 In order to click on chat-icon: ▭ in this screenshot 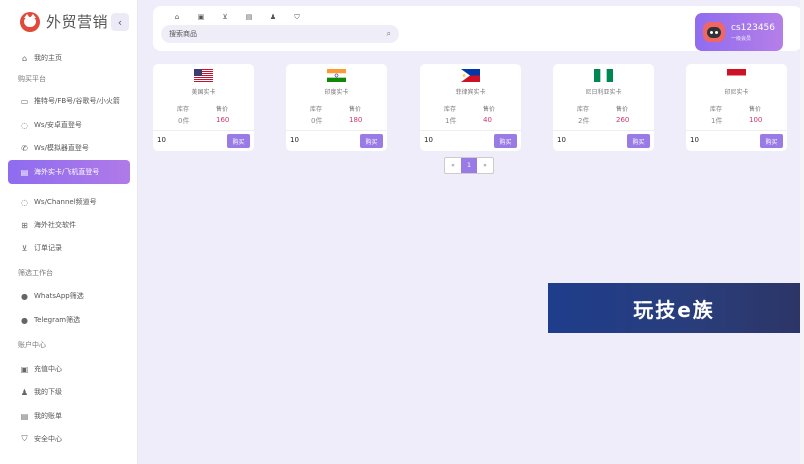, I will do `click(24, 101)`.